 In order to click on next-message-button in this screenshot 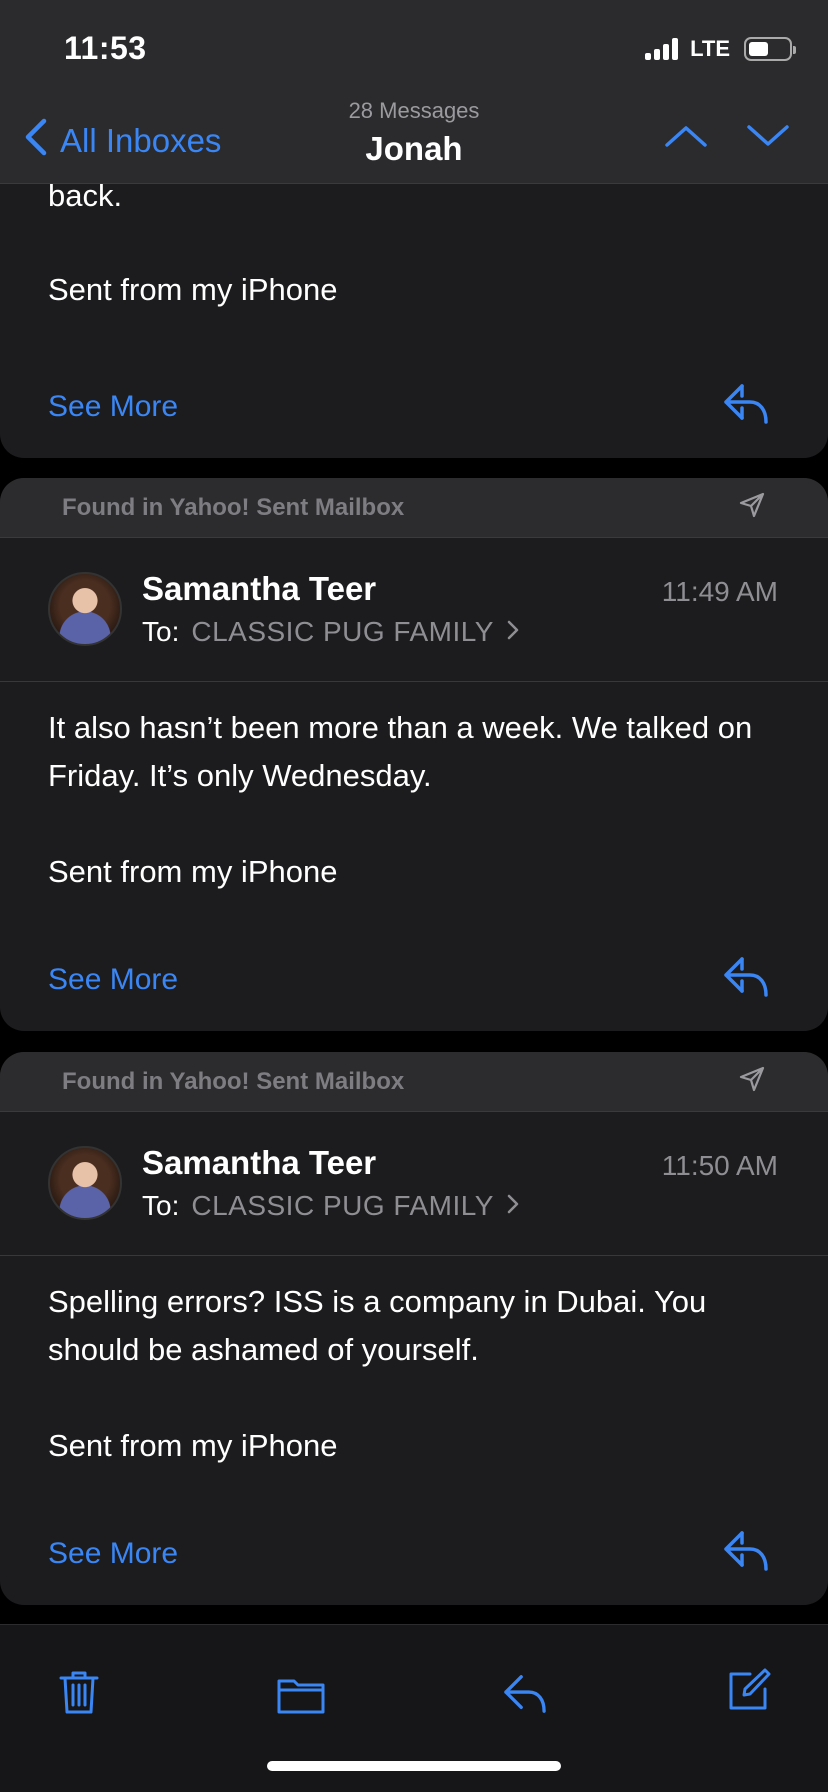, I will do `click(768, 138)`.